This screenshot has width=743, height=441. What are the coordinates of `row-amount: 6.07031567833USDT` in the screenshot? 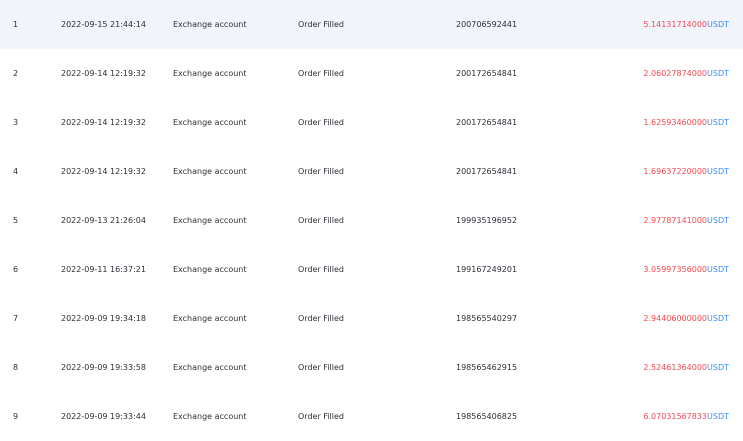 It's located at (686, 417).